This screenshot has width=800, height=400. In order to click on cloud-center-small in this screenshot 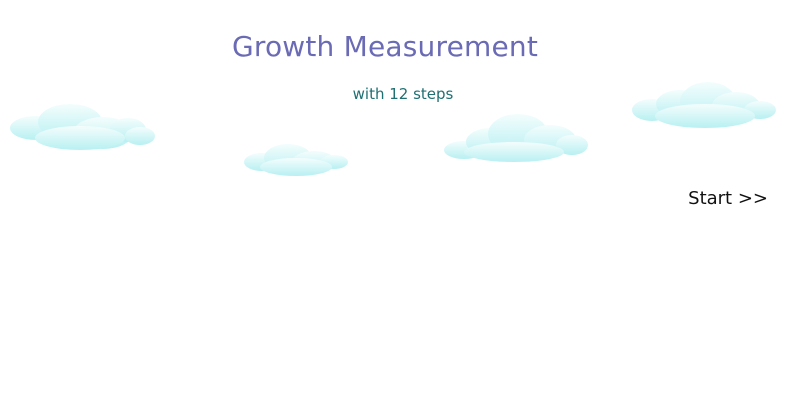, I will do `click(296, 160)`.